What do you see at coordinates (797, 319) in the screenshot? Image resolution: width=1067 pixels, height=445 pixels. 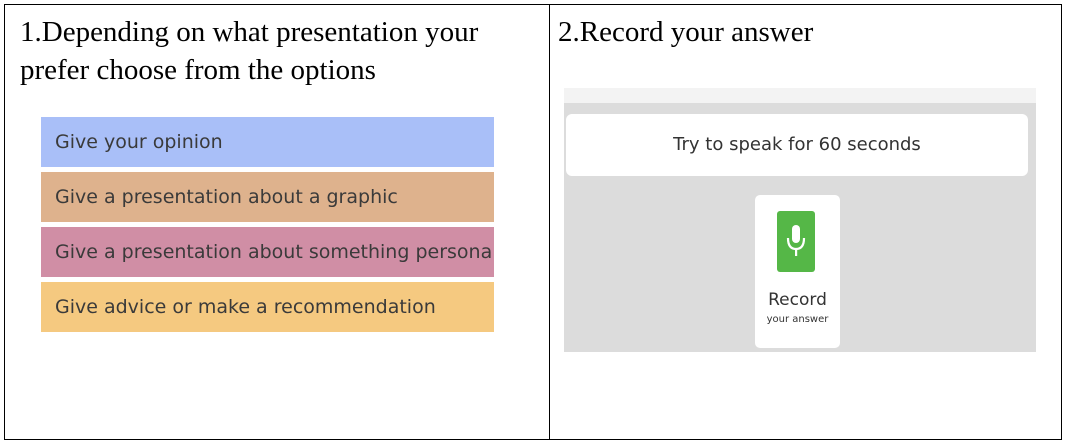 I see `record-sublabel: your answer` at bounding box center [797, 319].